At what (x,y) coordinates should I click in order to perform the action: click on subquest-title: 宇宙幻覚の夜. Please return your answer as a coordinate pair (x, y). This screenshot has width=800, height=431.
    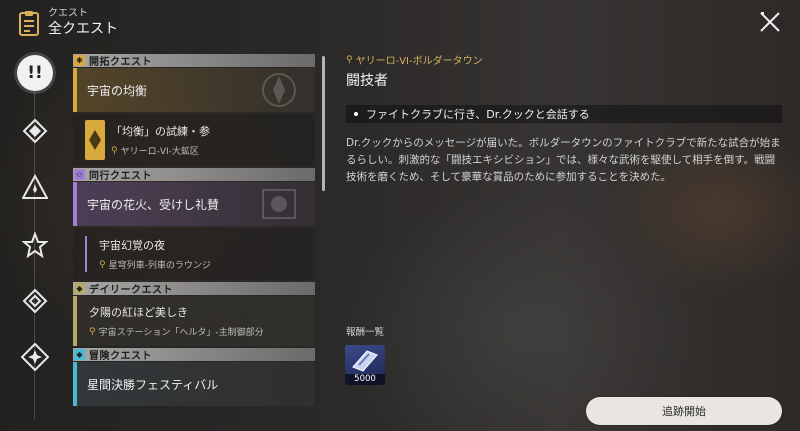
    Looking at the image, I should click on (132, 245).